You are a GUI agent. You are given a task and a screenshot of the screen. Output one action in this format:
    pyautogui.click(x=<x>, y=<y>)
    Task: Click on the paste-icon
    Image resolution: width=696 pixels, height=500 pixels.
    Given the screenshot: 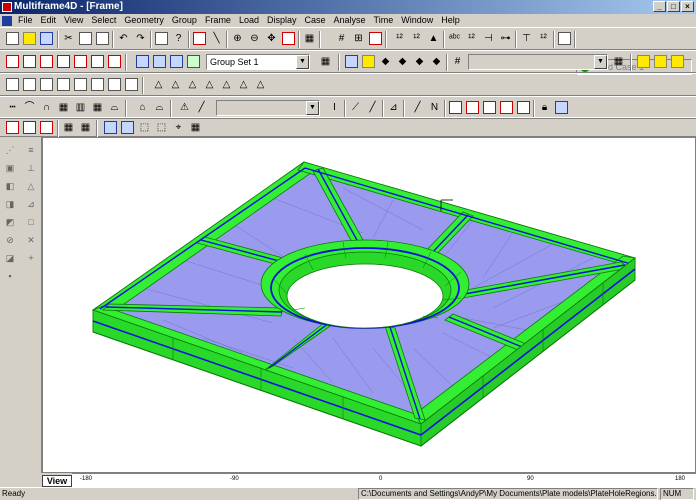 What is the action you would take?
    pyautogui.click(x=102, y=38)
    